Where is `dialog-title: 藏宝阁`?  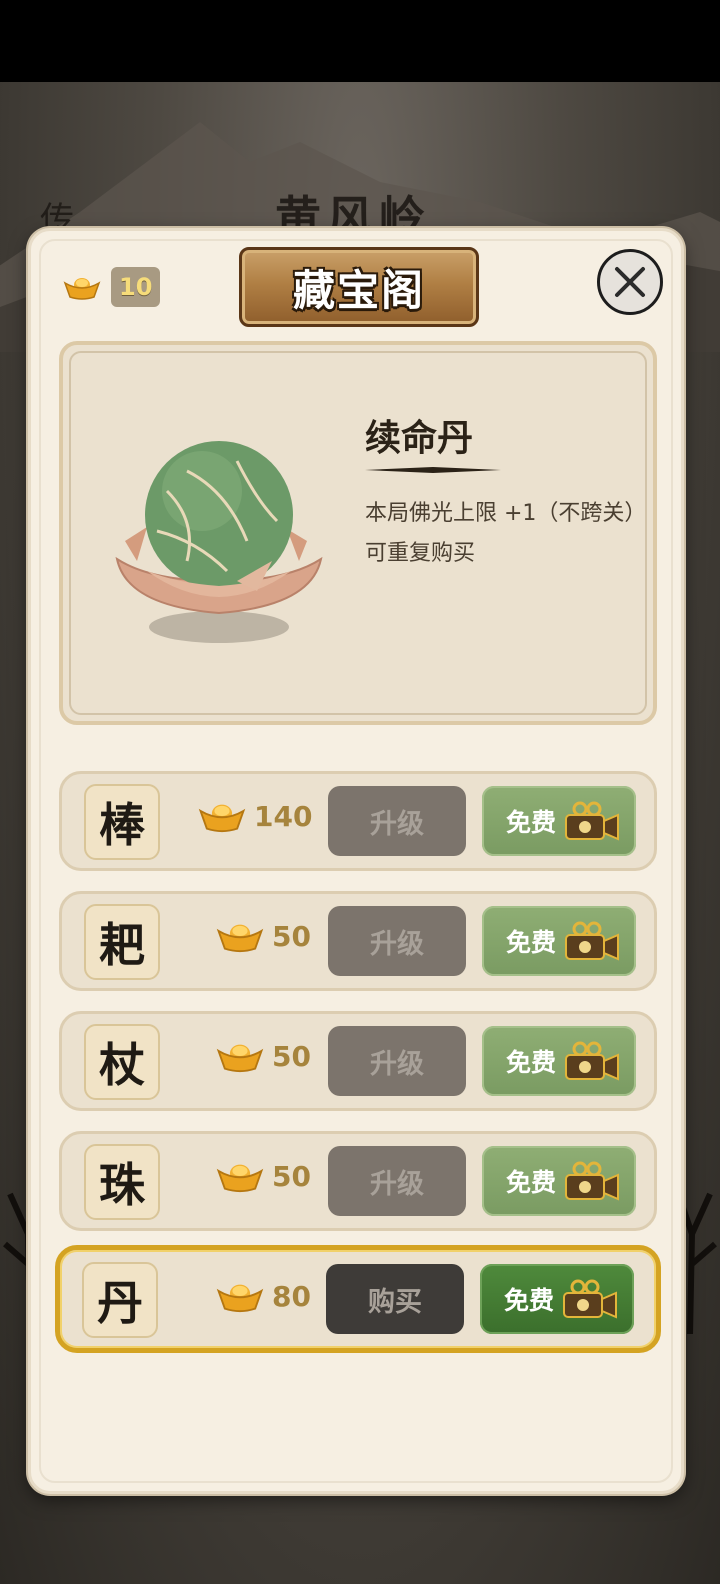
dialog-title: 藏宝阁 is located at coordinates (358, 290).